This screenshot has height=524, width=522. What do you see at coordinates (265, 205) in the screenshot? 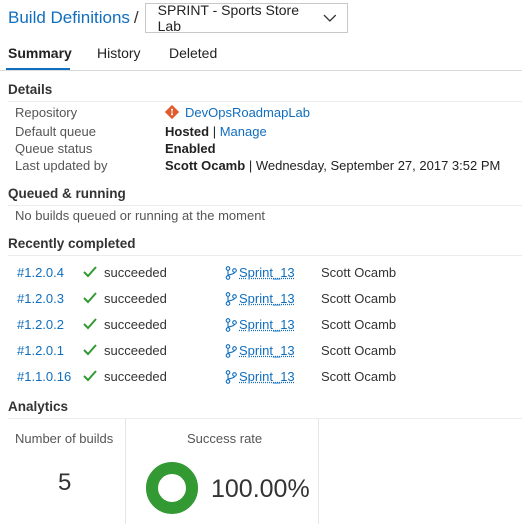
I see `queued-divider` at bounding box center [265, 205].